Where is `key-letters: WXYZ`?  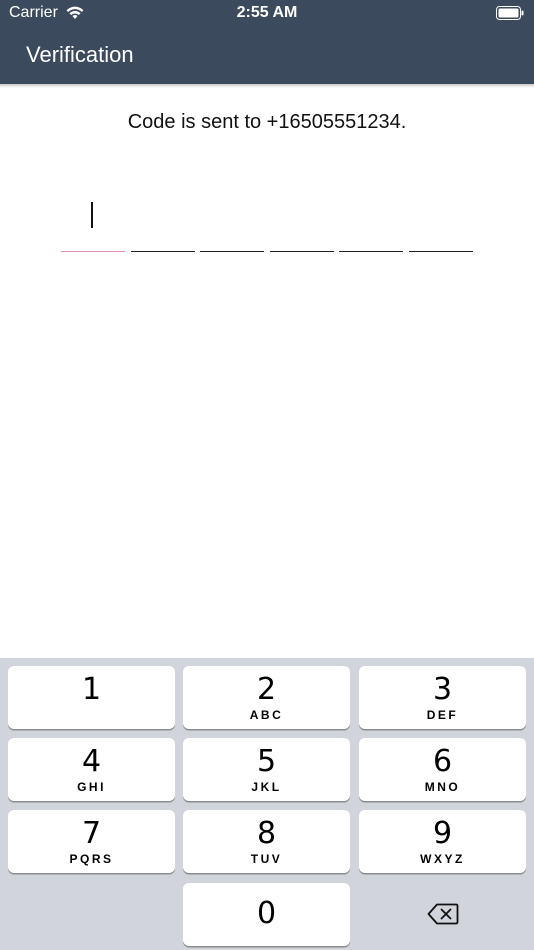
key-letters: WXYZ is located at coordinates (442, 859).